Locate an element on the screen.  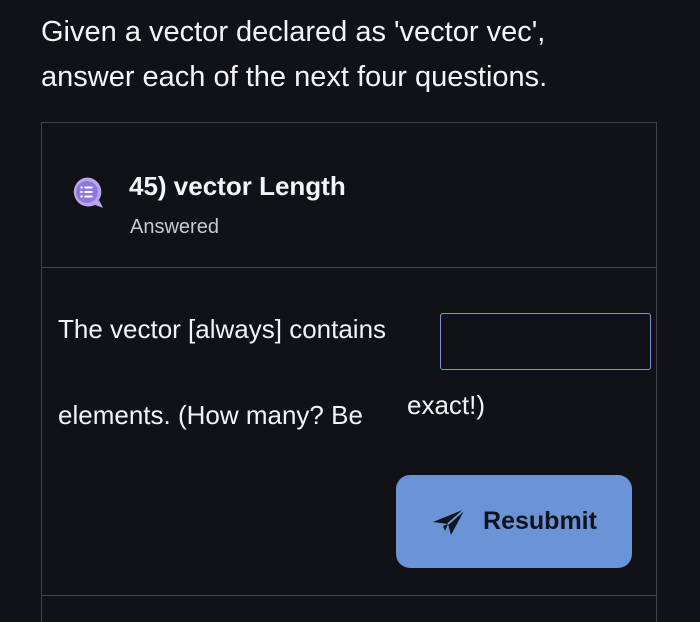
question-text-after: elements. (How many? Be is located at coordinates (210, 415).